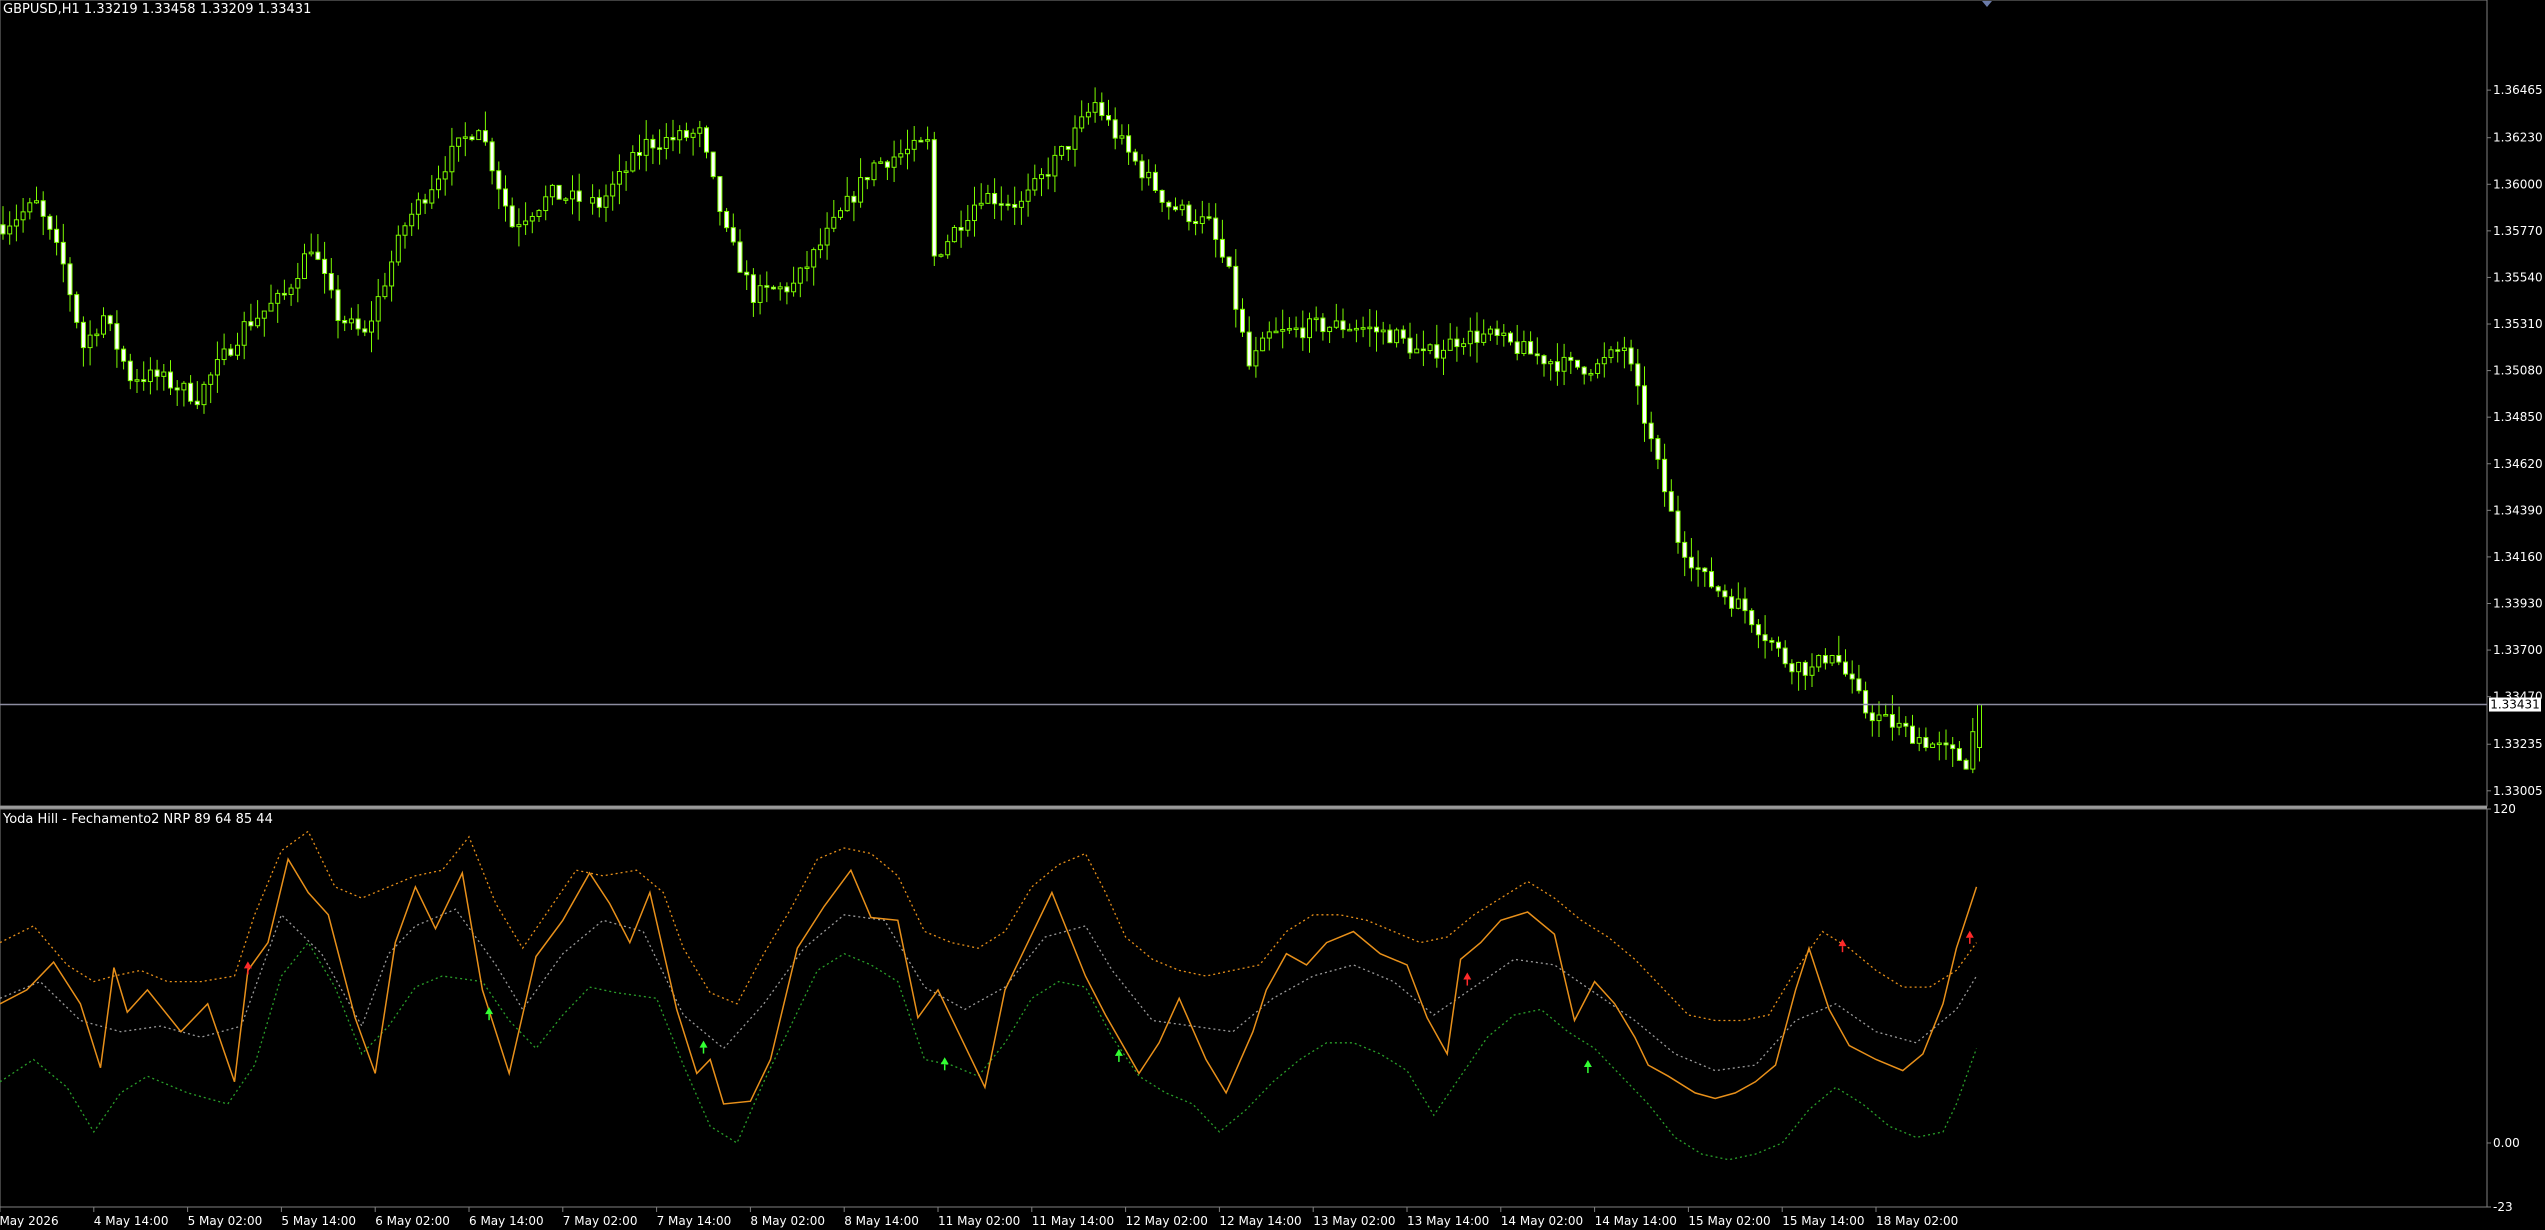 This screenshot has height=1230, width=2545. What do you see at coordinates (2518, 277) in the screenshot?
I see `price-tick-label: 1.35540` at bounding box center [2518, 277].